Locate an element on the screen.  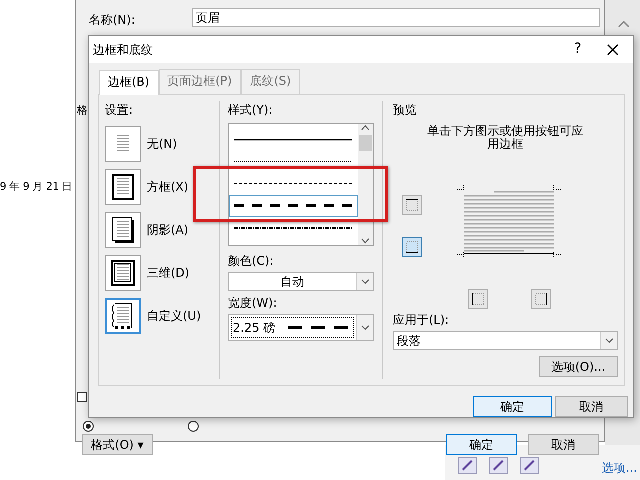
preview-label: 预览 is located at coordinates (405, 110).